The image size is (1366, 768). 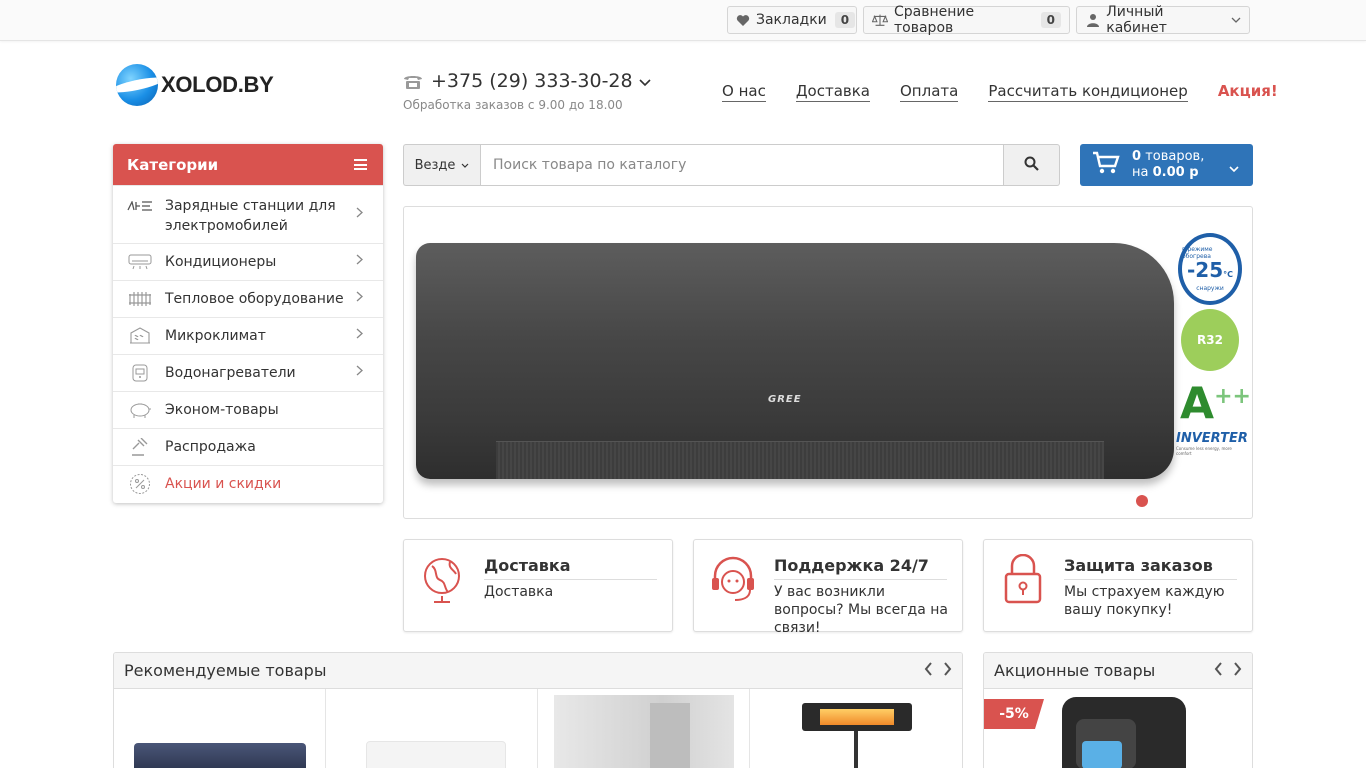 I want to click on account-label: Личный кабинет, so click(x=1136, y=20).